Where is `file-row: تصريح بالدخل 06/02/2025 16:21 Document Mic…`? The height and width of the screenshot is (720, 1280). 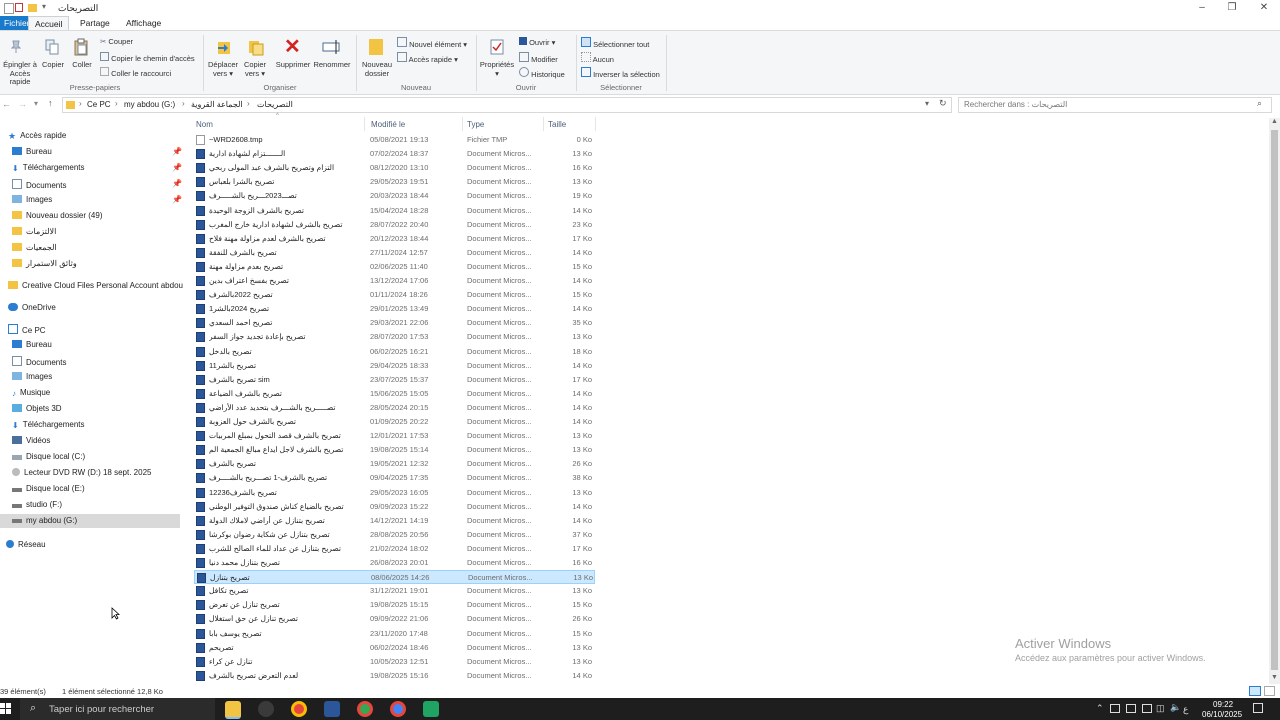
file-row: تصريح بالدخل 06/02/2025 16:21 Document Mic… is located at coordinates (394, 352).